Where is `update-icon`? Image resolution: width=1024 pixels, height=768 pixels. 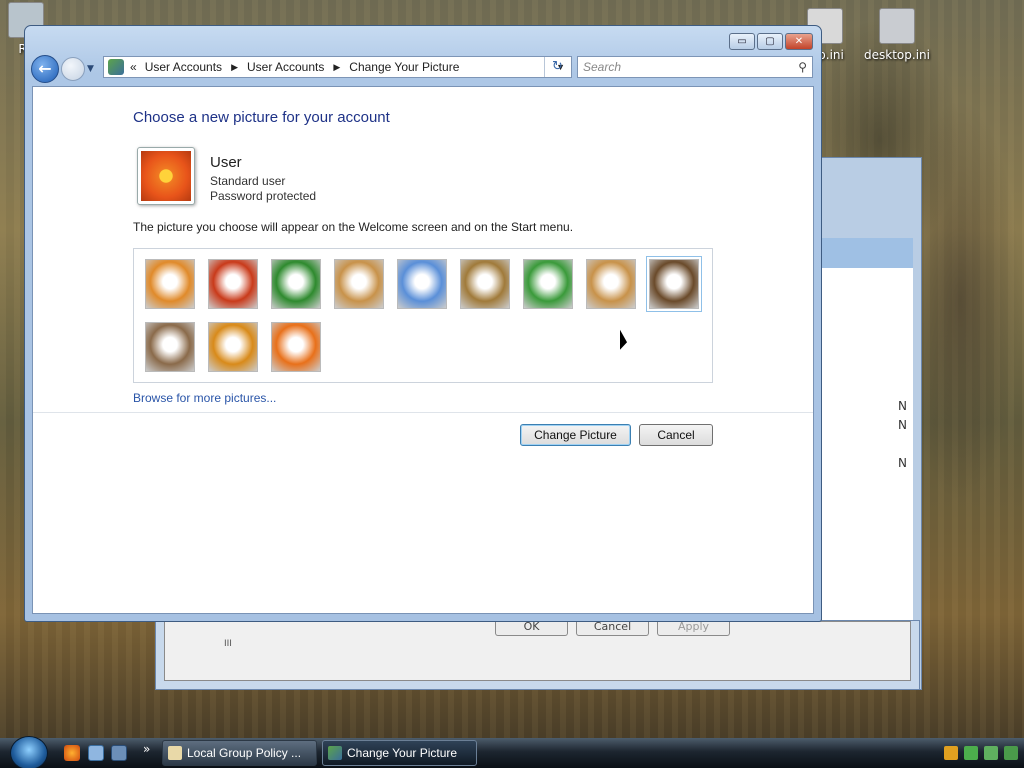
update-icon is located at coordinates (1011, 753).